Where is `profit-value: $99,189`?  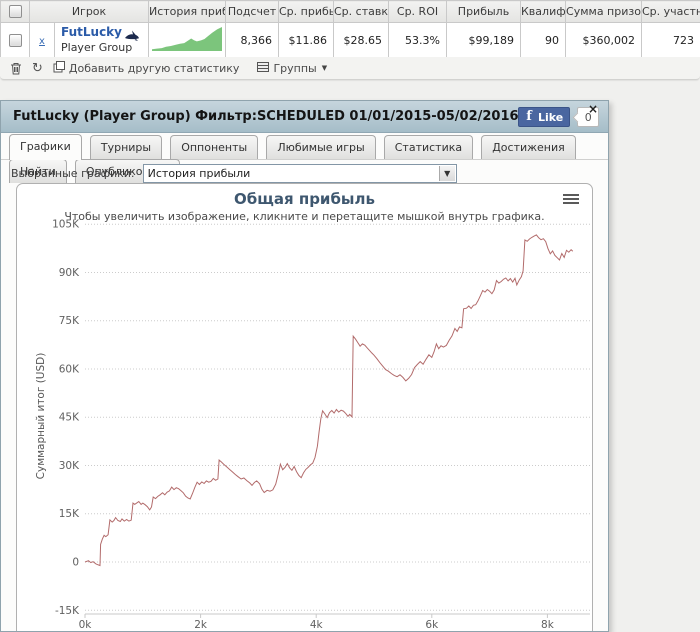 profit-value: $99,189 is located at coordinates (483, 40).